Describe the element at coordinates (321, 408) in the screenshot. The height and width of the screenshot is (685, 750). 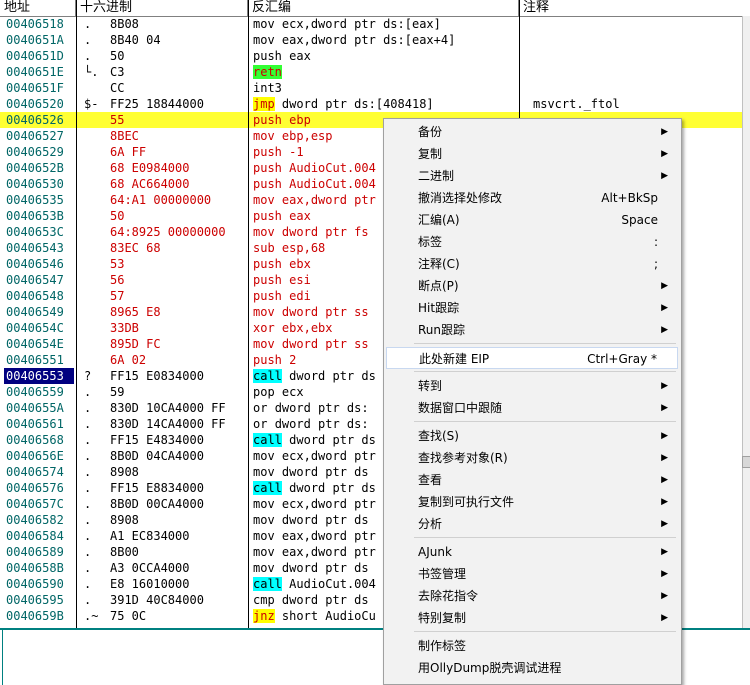
I see `row-operands: dword ptr ds:` at that location.